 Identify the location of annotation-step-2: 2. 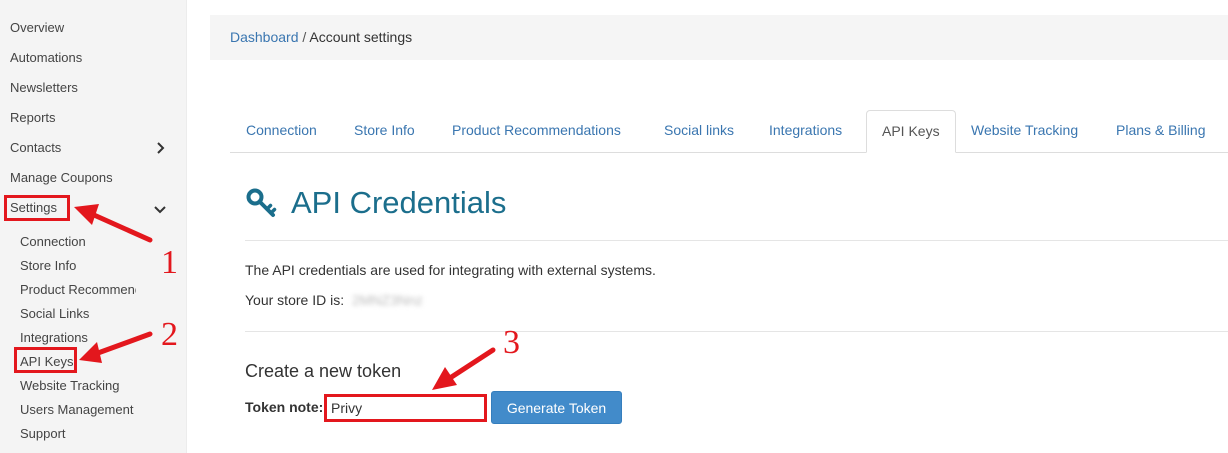
(169, 334).